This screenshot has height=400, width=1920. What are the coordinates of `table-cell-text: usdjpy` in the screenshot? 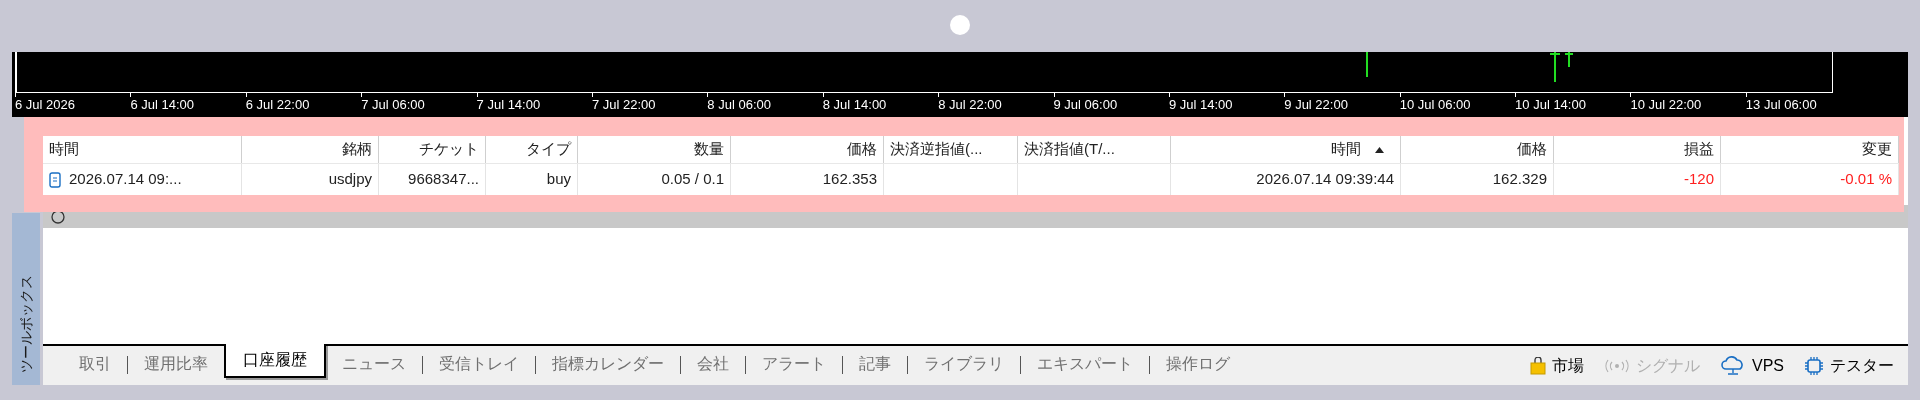 It's located at (350, 179).